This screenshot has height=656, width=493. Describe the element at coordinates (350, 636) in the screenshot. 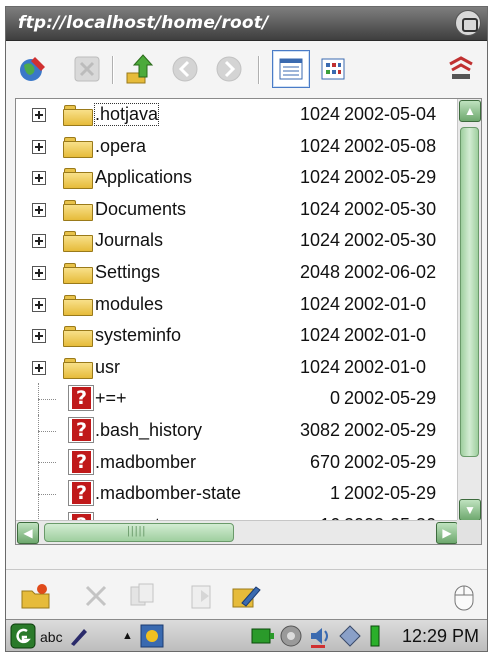

I see `sync-tray-item` at that location.